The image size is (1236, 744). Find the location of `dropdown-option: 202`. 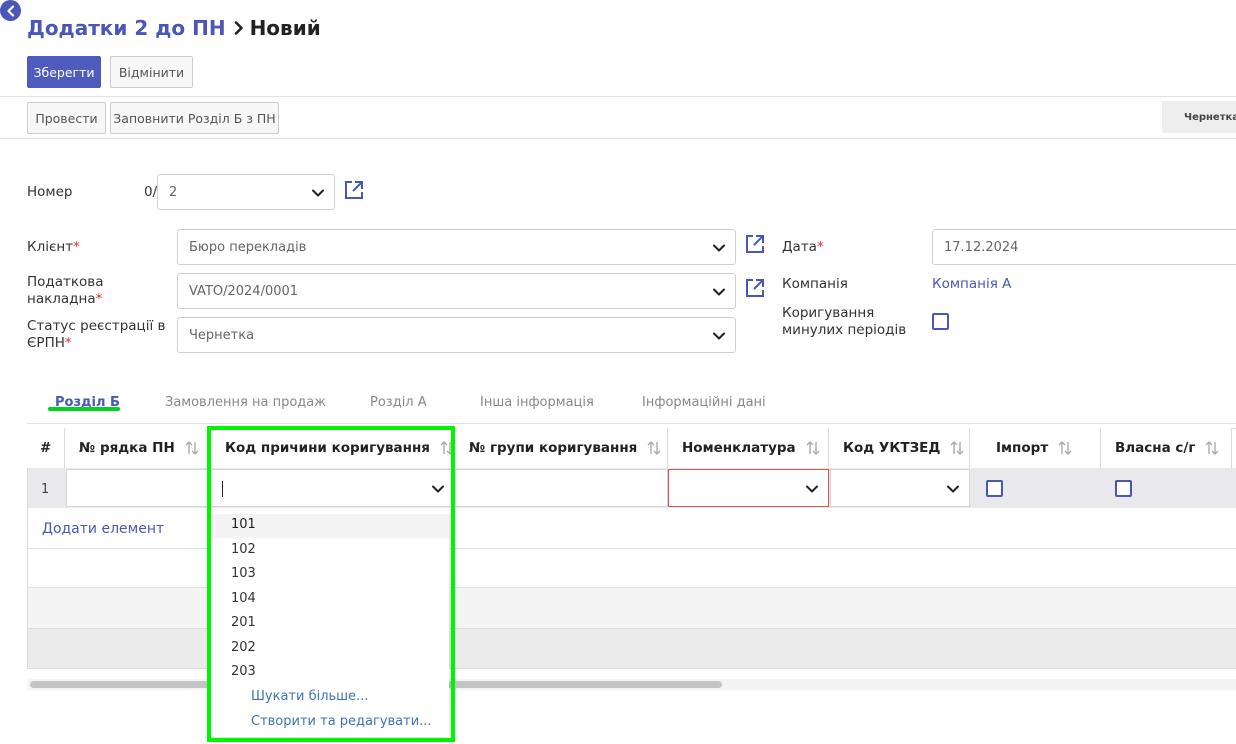

dropdown-option: 202 is located at coordinates (243, 647).